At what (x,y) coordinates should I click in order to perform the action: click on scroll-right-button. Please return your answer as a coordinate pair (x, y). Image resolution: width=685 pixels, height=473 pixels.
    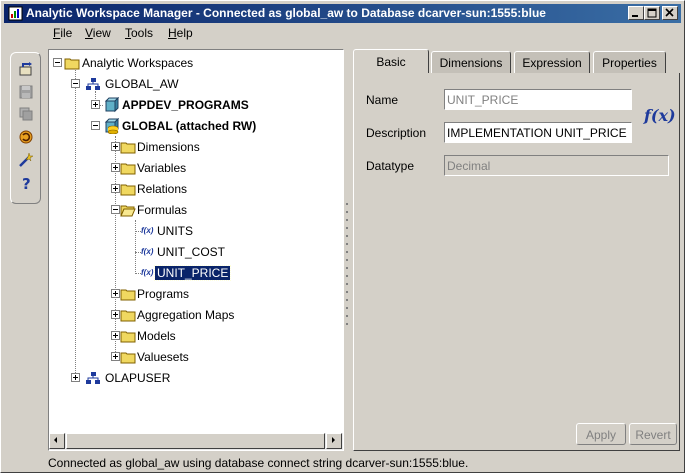
    Looking at the image, I should click on (334, 441).